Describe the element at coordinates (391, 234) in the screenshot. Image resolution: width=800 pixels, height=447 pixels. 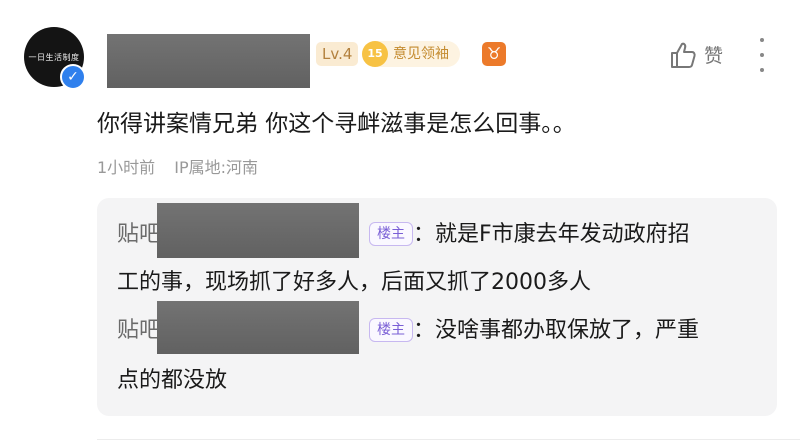
I see `reply-1-host-badge: 楼主` at that location.